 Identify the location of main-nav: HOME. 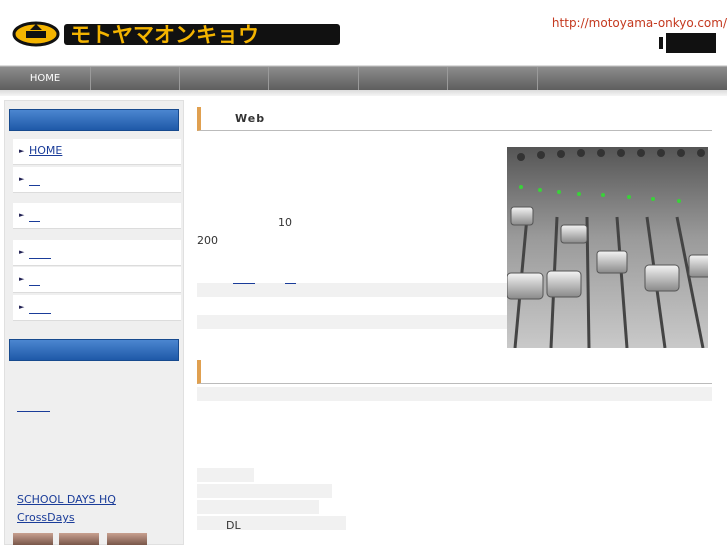
(363, 78).